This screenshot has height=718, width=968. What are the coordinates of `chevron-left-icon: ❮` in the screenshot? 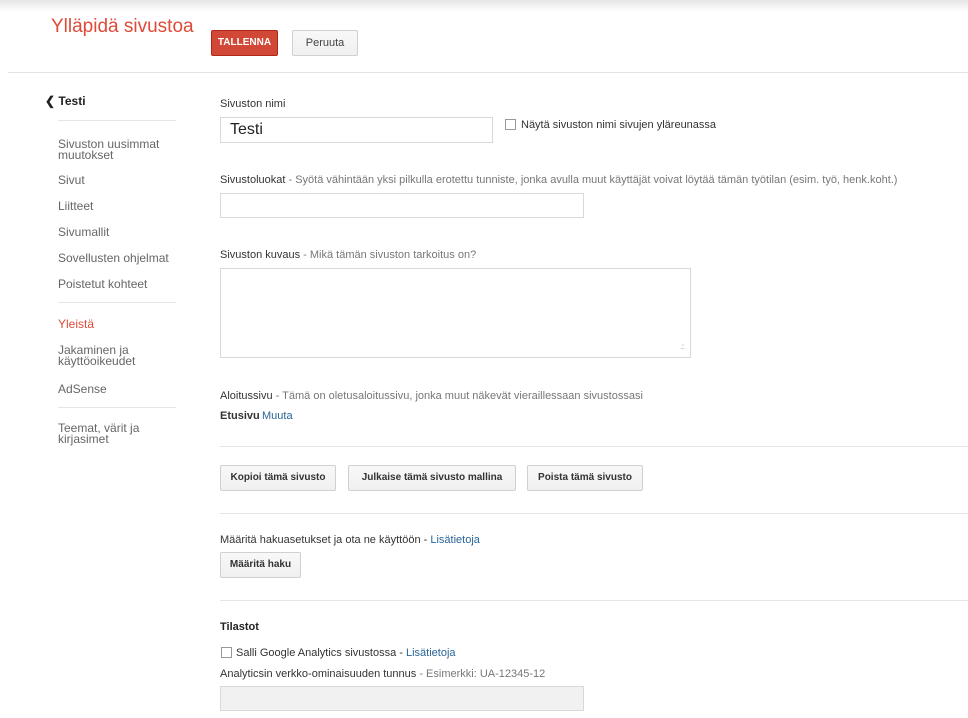 It's located at (50, 101).